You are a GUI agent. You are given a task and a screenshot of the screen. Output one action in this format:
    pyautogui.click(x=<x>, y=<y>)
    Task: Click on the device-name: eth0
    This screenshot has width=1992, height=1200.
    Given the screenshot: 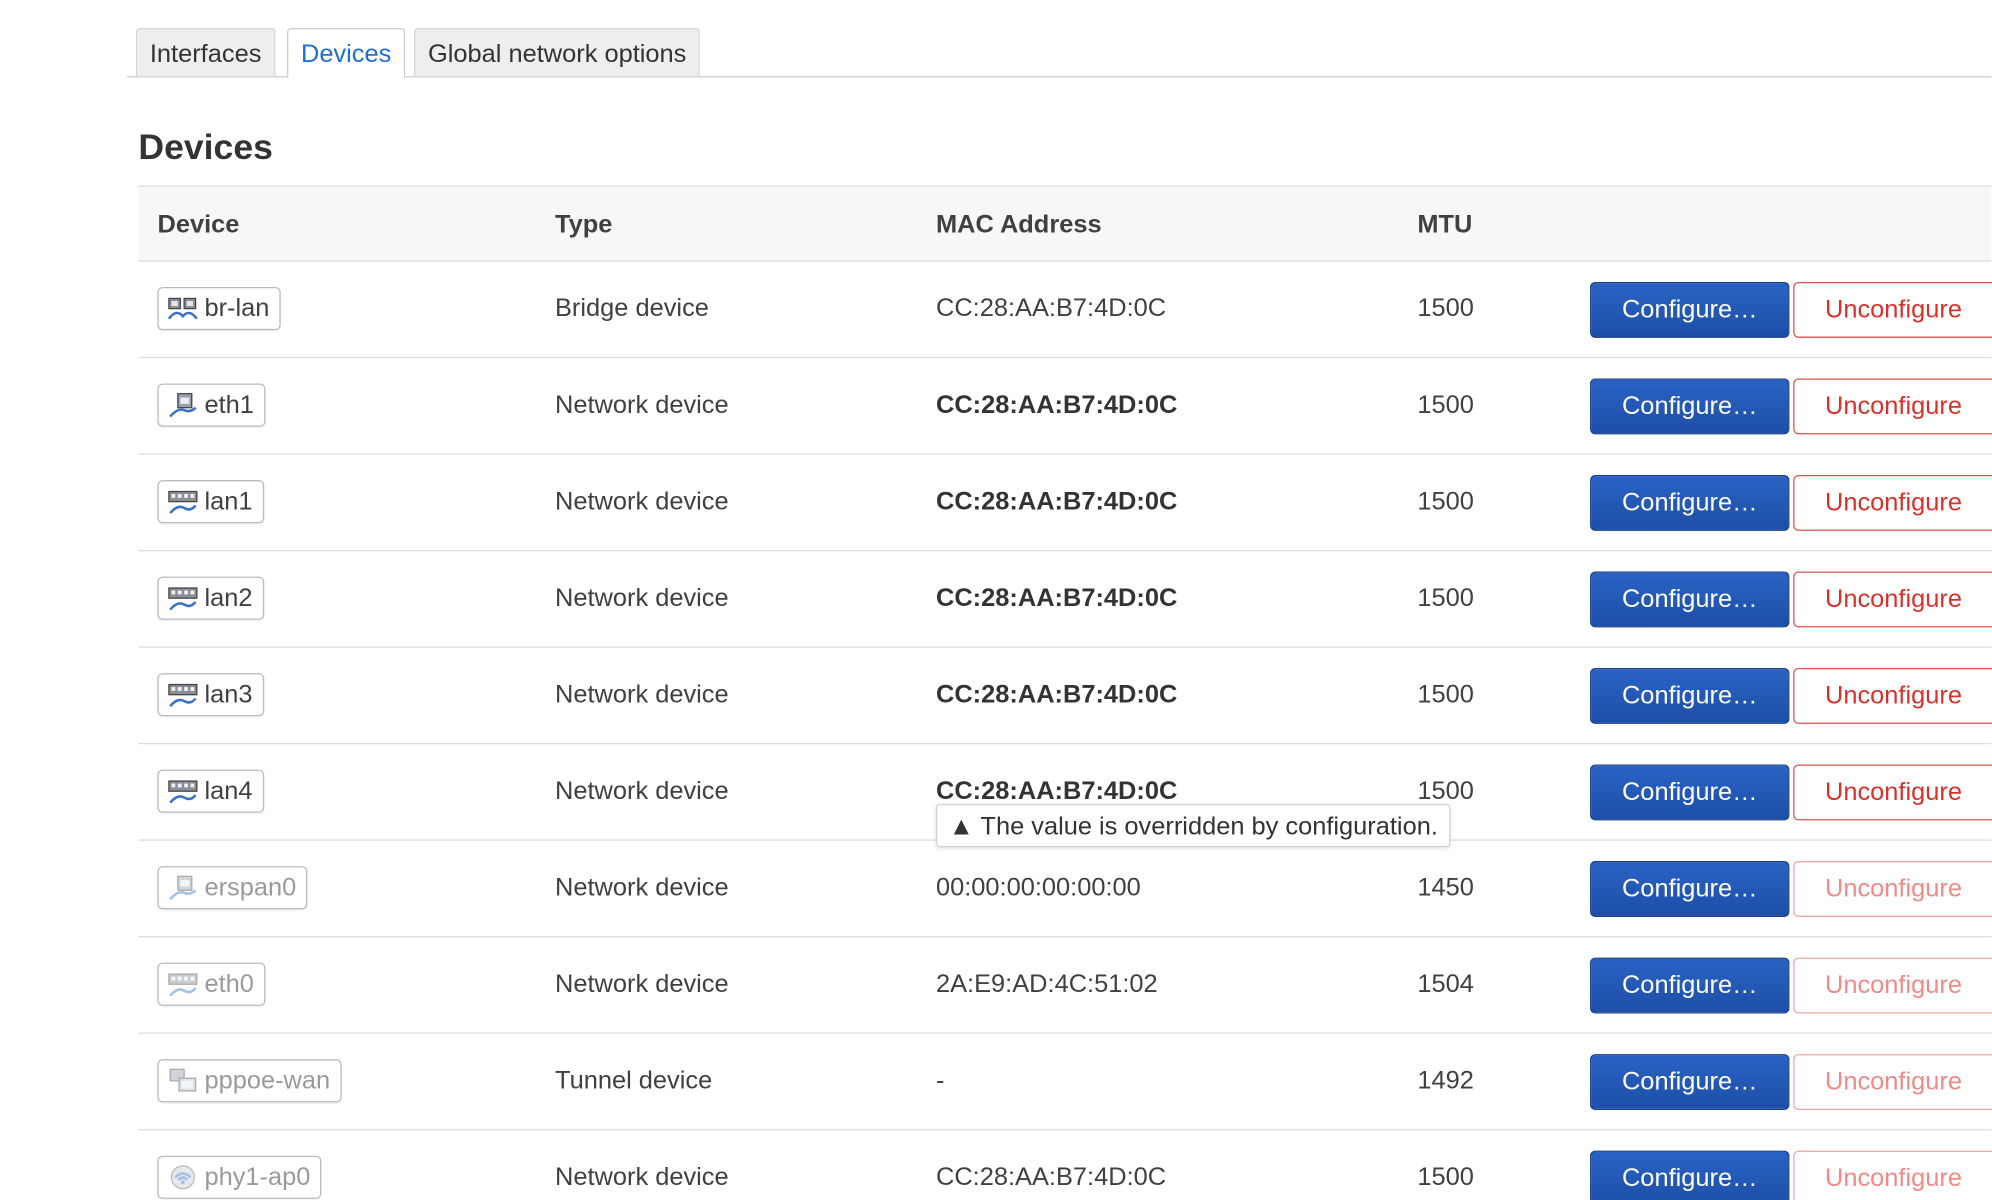 What is the action you would take?
    pyautogui.click(x=229, y=983)
    